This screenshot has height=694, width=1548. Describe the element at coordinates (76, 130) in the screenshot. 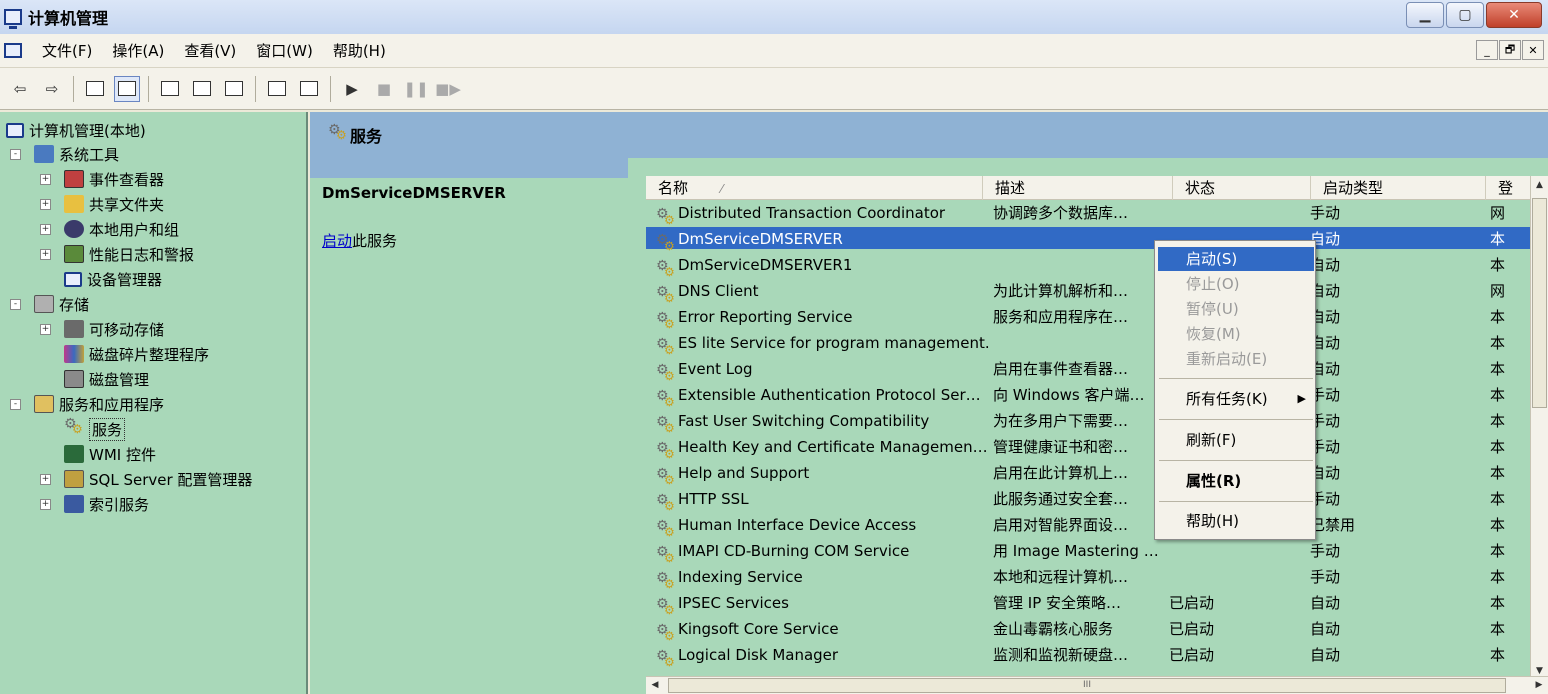

I see `tree-item-computer-management: 计算机管理(本地)` at that location.